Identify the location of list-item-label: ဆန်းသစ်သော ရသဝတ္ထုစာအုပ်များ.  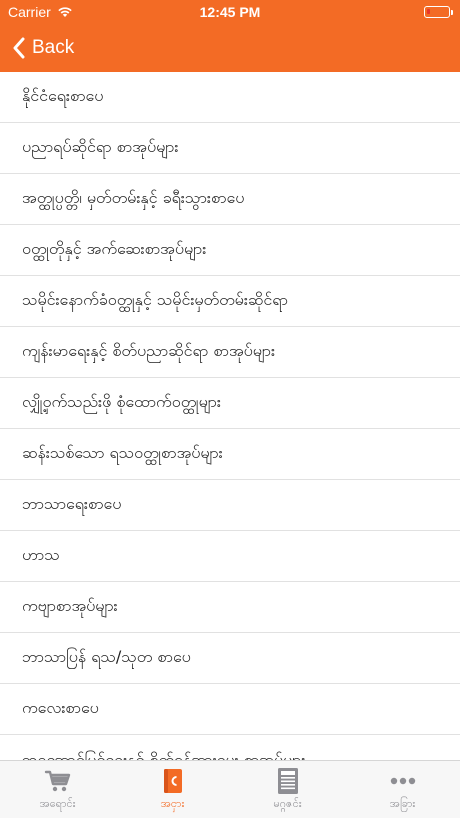
(122, 452).